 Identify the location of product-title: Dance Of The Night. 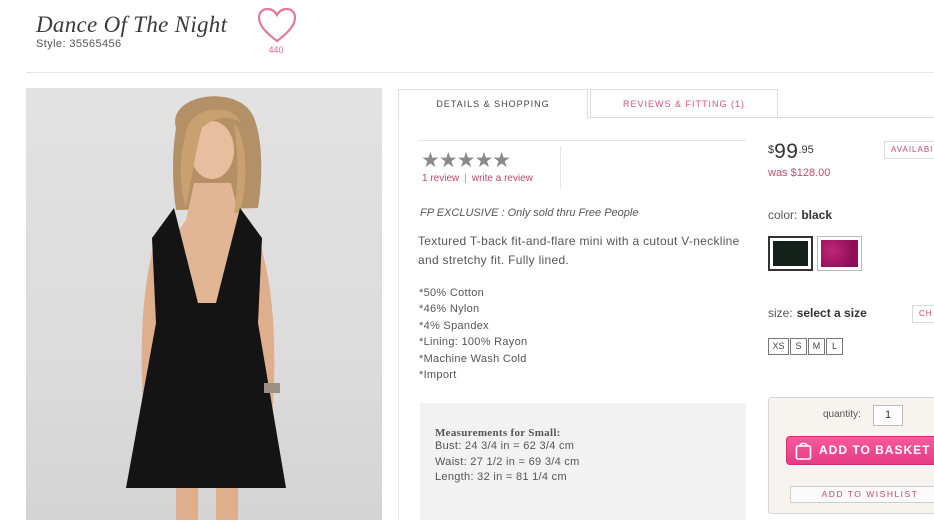
(132, 24).